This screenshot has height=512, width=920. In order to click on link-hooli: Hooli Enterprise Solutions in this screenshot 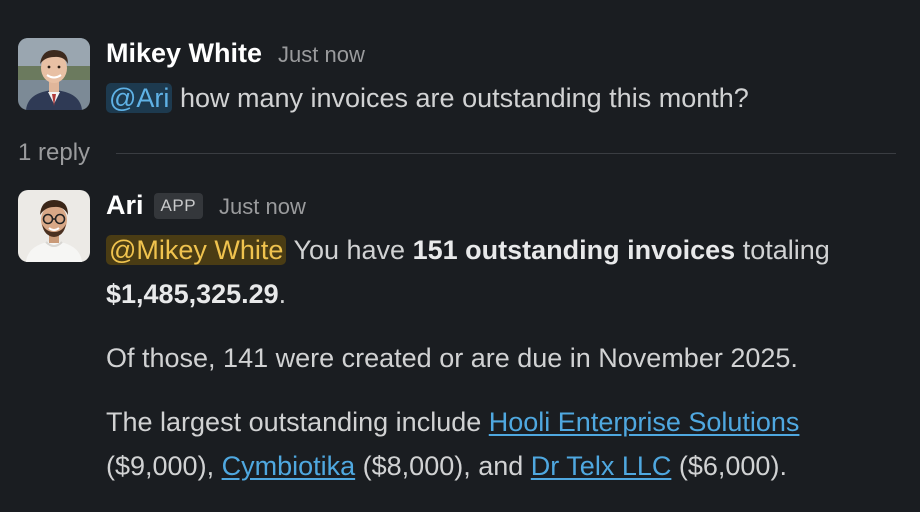, I will do `click(644, 422)`.